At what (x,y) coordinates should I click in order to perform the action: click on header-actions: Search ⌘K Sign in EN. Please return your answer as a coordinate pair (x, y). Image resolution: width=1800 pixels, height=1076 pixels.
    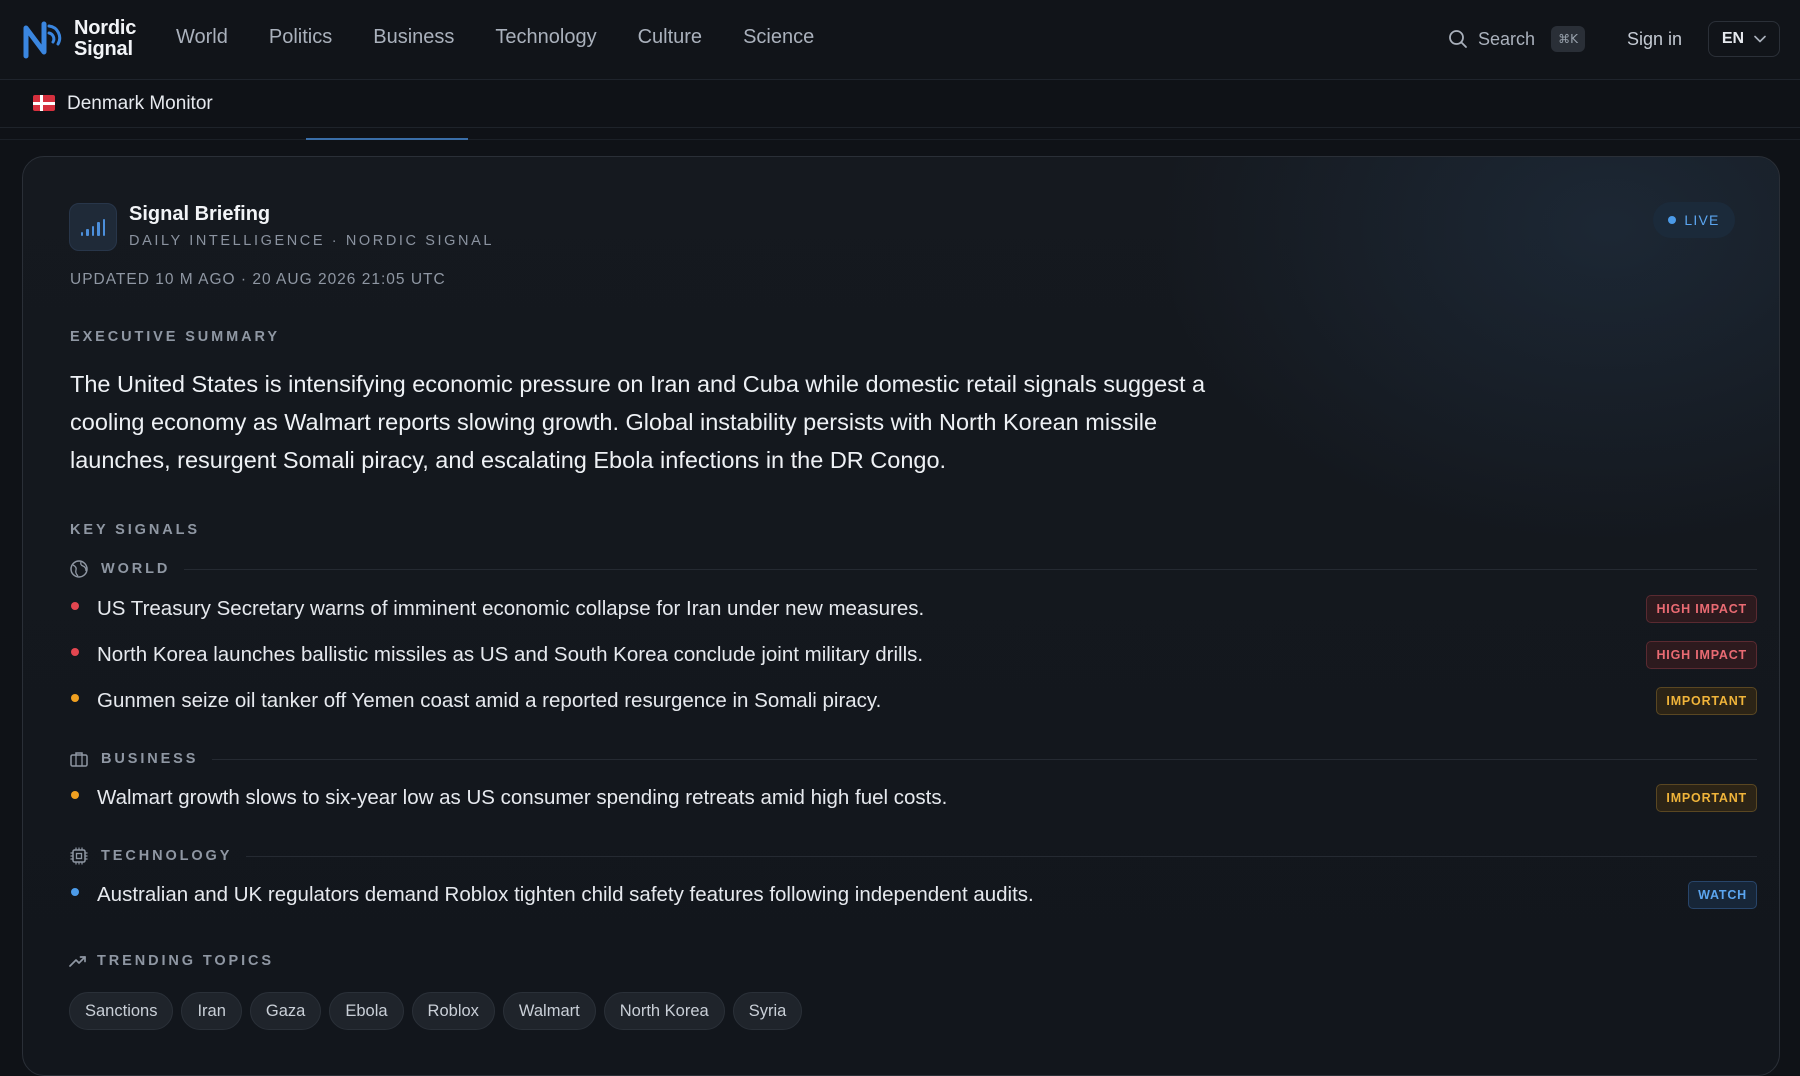
    Looking at the image, I should click on (1614, 39).